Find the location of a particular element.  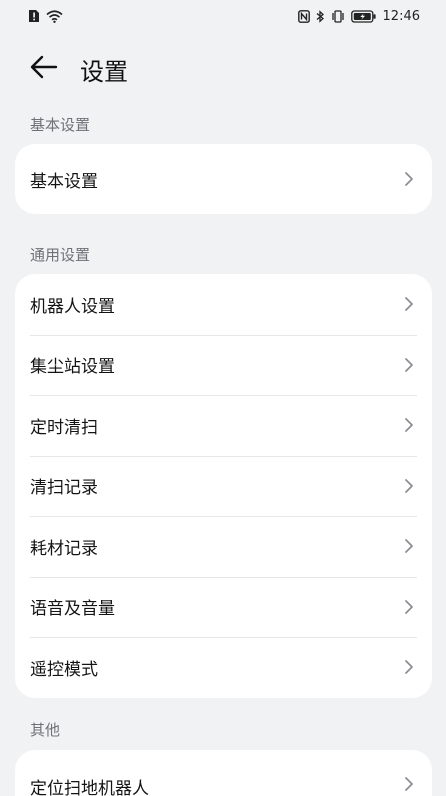

status-left is located at coordinates (45, 16).